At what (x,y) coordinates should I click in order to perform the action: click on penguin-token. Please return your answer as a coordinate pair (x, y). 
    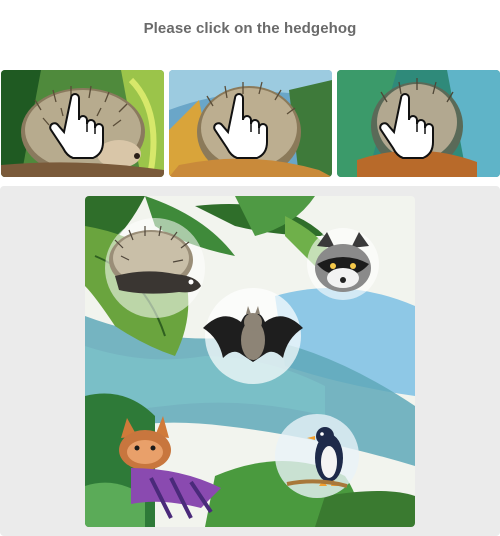
    Looking at the image, I should click on (317, 456).